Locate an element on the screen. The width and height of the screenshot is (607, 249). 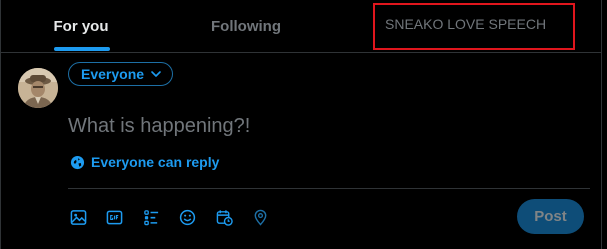
composer-toolbar is located at coordinates (175, 217).